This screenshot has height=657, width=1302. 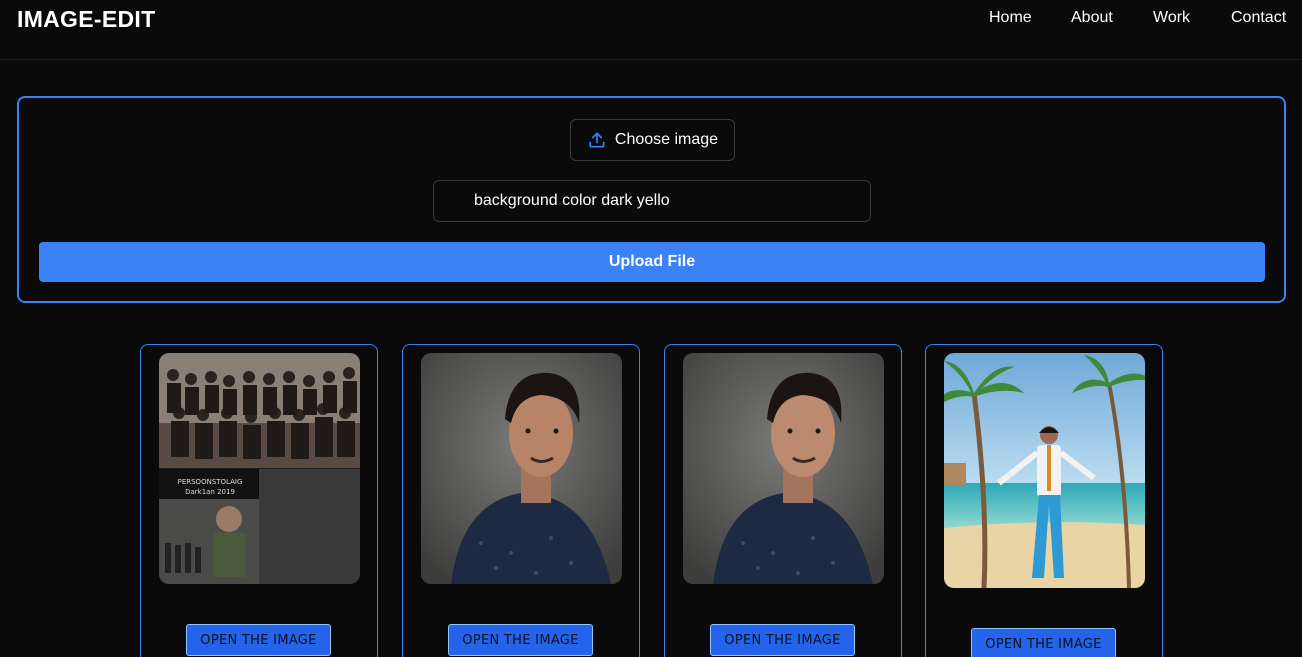 I want to click on nav-work-link: Work, so click(x=1171, y=18).